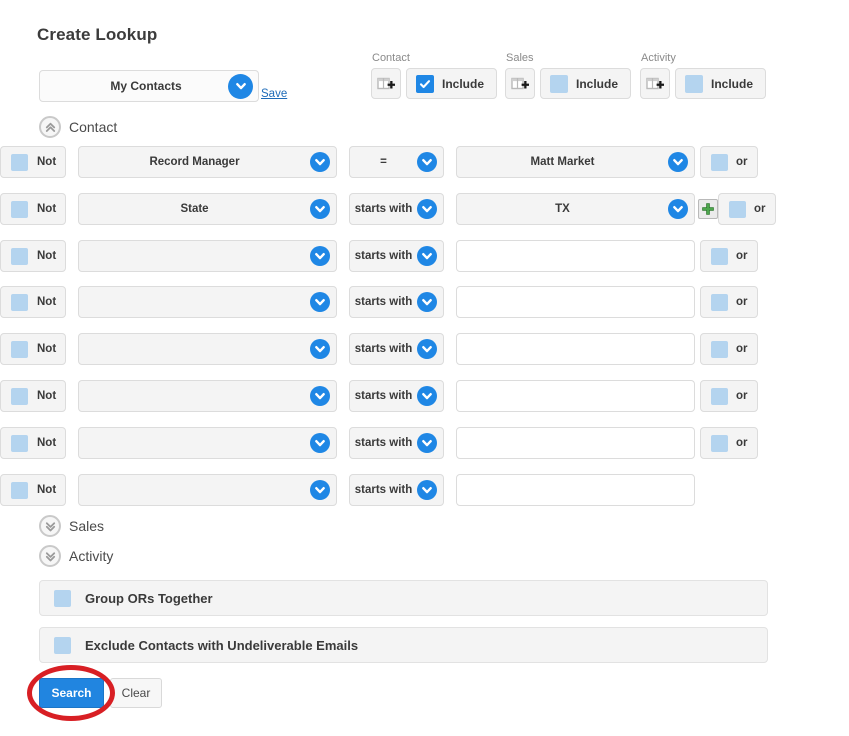 Image resolution: width=849 pixels, height=736 pixels. What do you see at coordinates (403, 598) in the screenshot?
I see `group-ors-together-option: Group ORs Together` at bounding box center [403, 598].